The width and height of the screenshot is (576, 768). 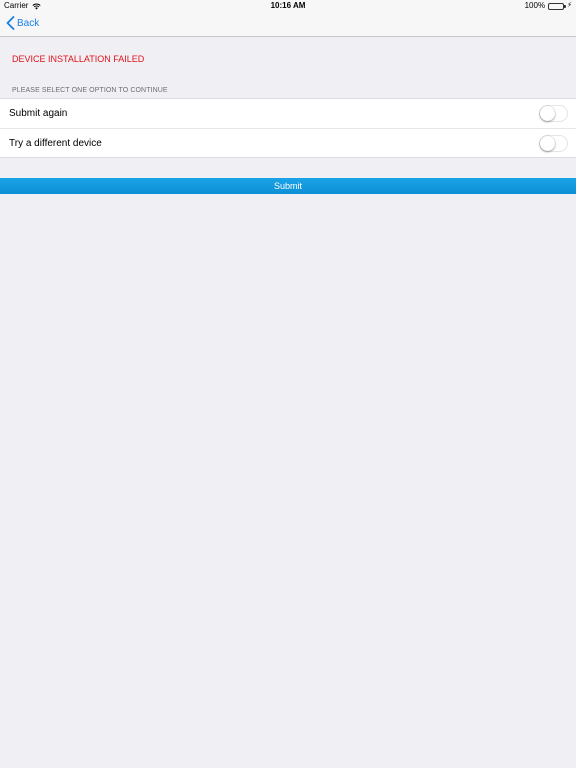 I want to click on charging-bolt-icon: ⚡, so click(x=569, y=5).